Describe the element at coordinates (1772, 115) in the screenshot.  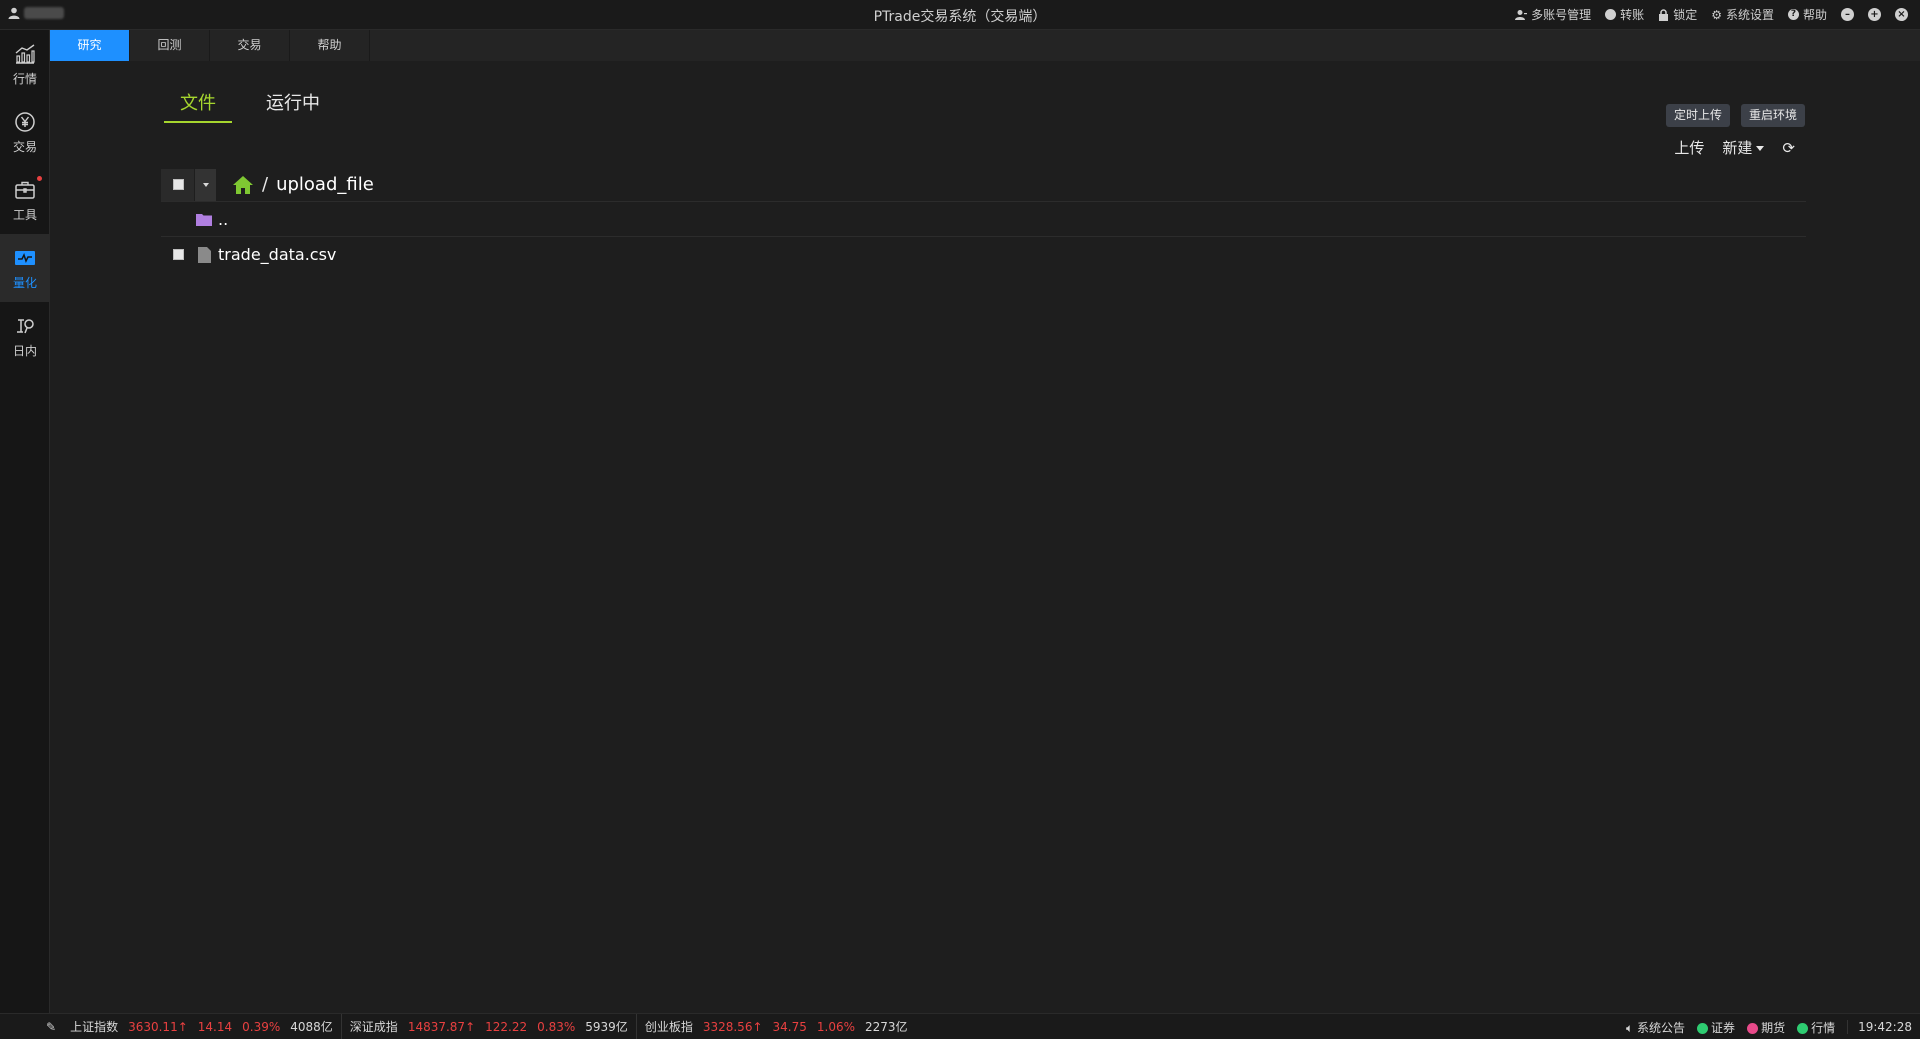
I see `restart-env-button: 重启环境` at that location.